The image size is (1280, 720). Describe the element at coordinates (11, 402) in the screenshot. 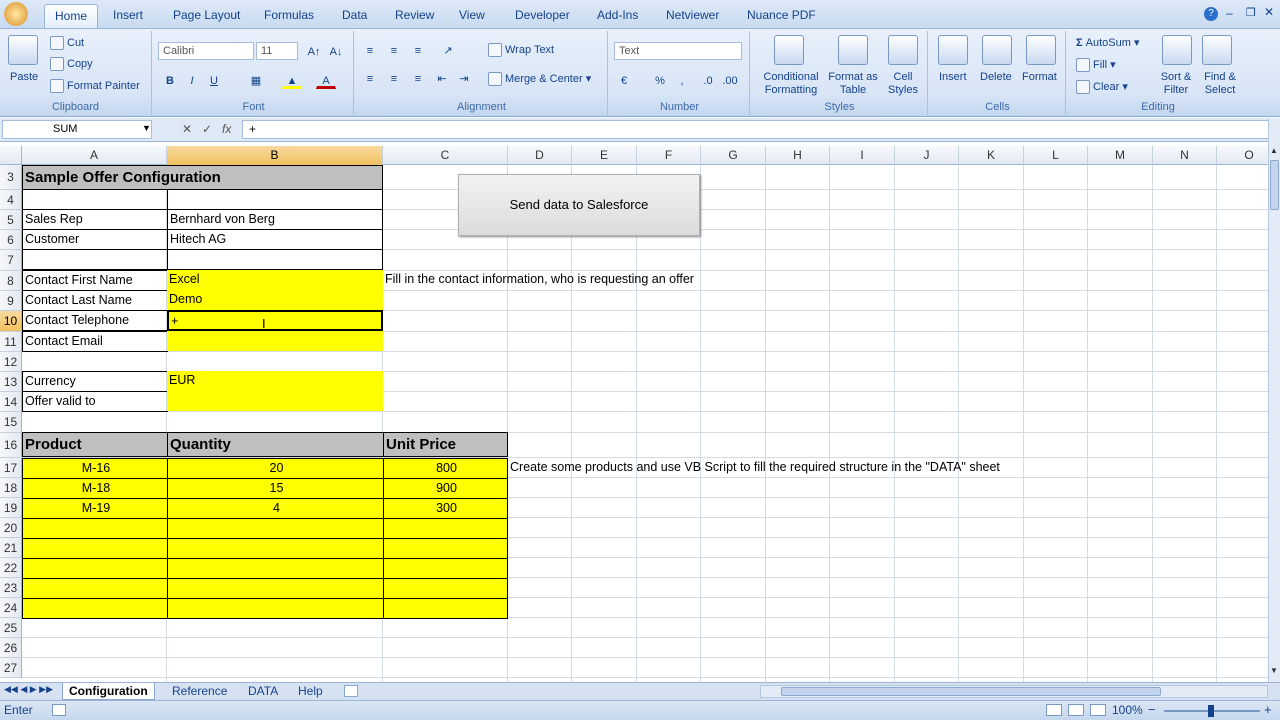

I see `row-header: 14` at that location.